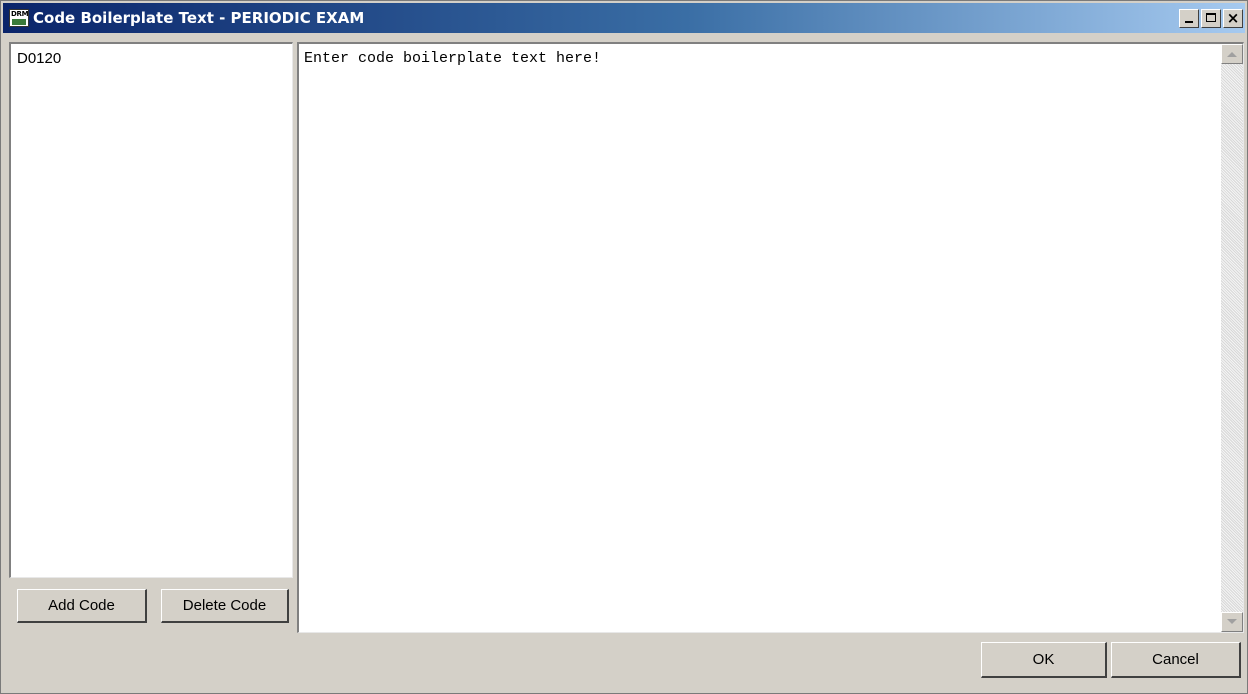 The width and height of the screenshot is (1248, 694). What do you see at coordinates (1189, 18) in the screenshot?
I see `minimize-button` at bounding box center [1189, 18].